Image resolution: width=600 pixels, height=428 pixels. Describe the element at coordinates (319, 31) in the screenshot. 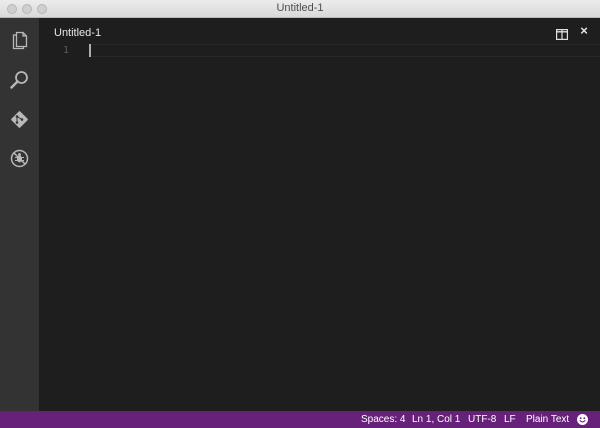

I see `editor-title-bar: Untitled-1 ×` at that location.